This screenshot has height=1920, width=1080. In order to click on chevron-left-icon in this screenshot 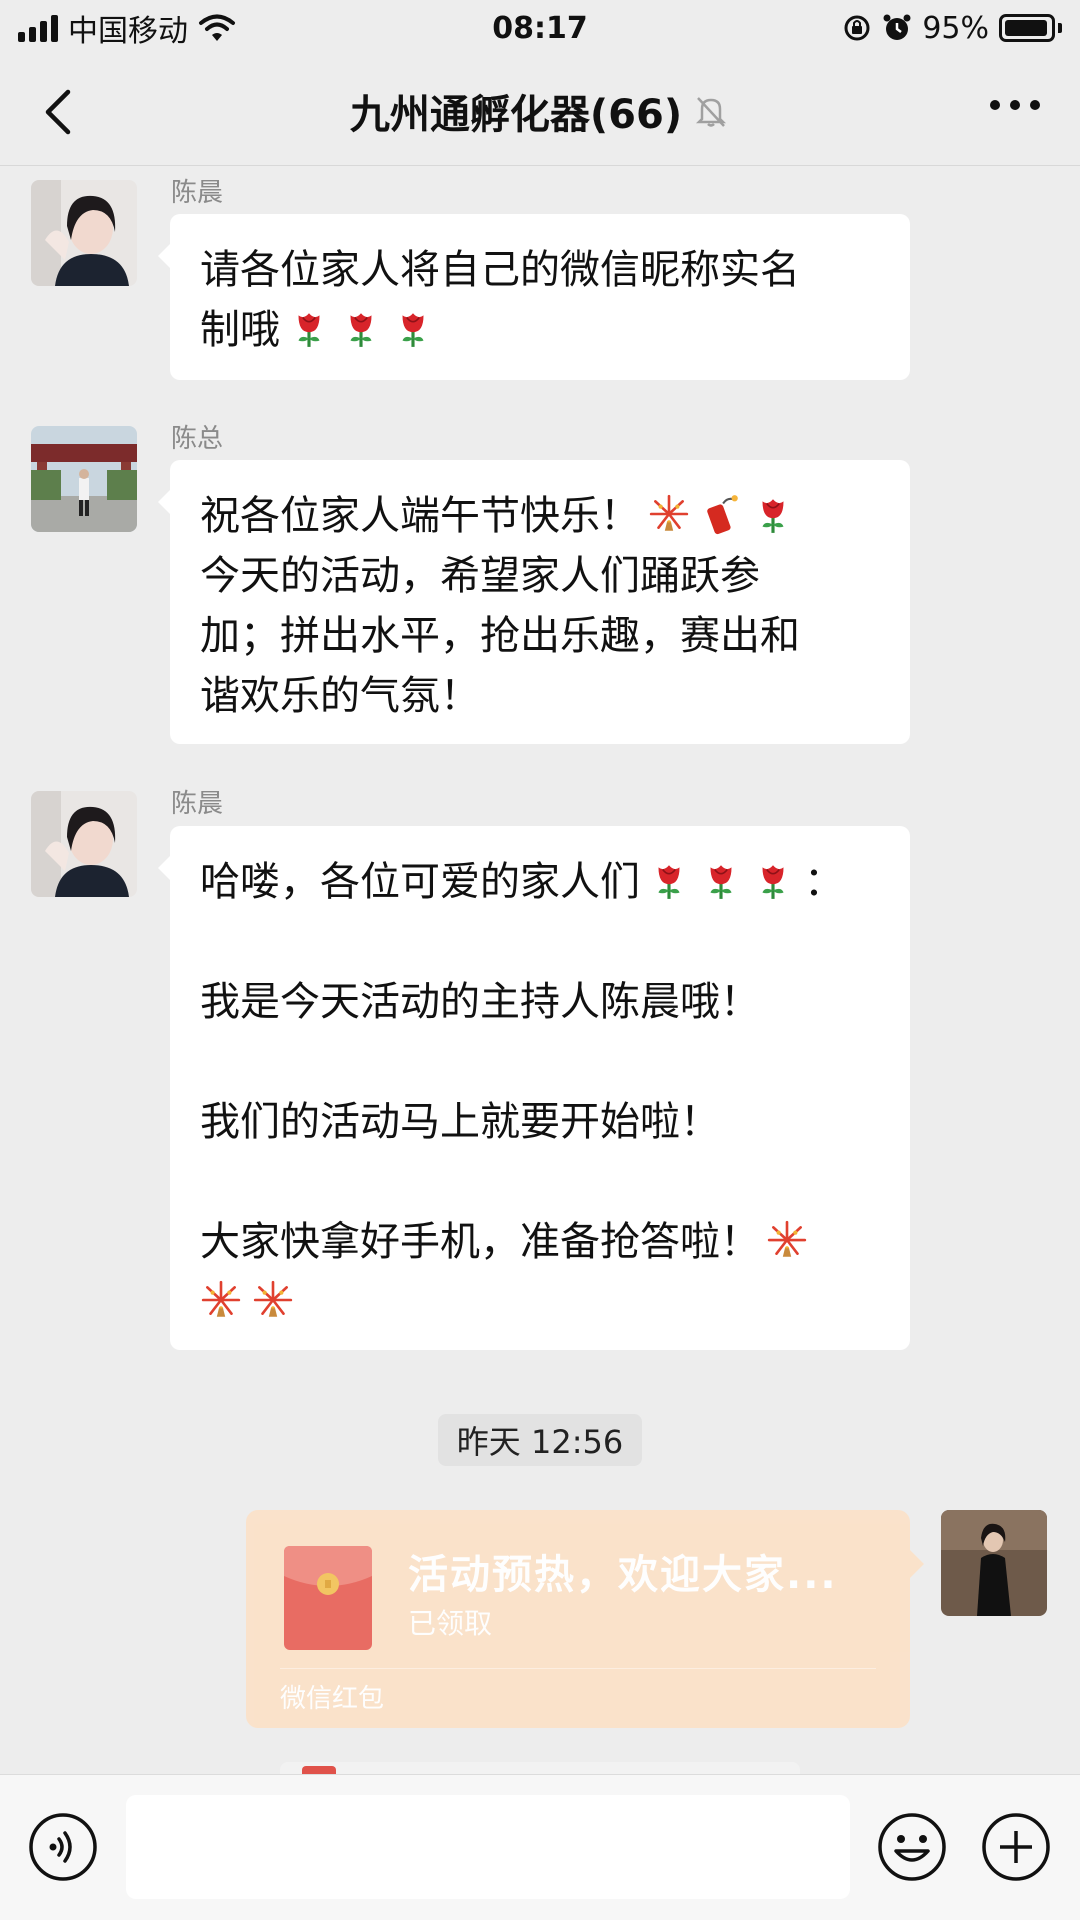, I will do `click(58, 112)`.